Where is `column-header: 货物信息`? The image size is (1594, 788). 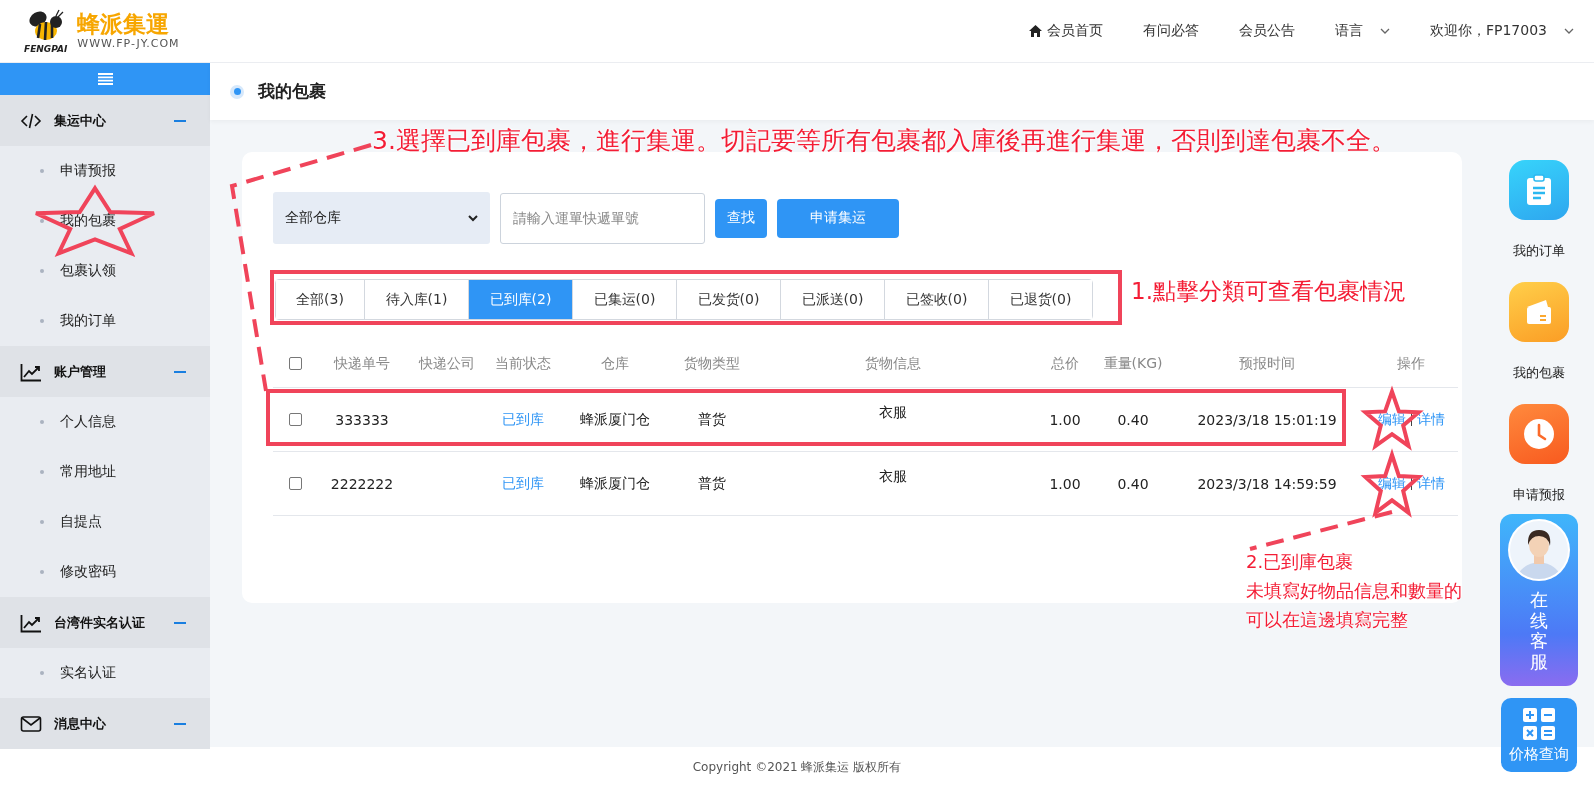 column-header: 货物信息 is located at coordinates (893, 363).